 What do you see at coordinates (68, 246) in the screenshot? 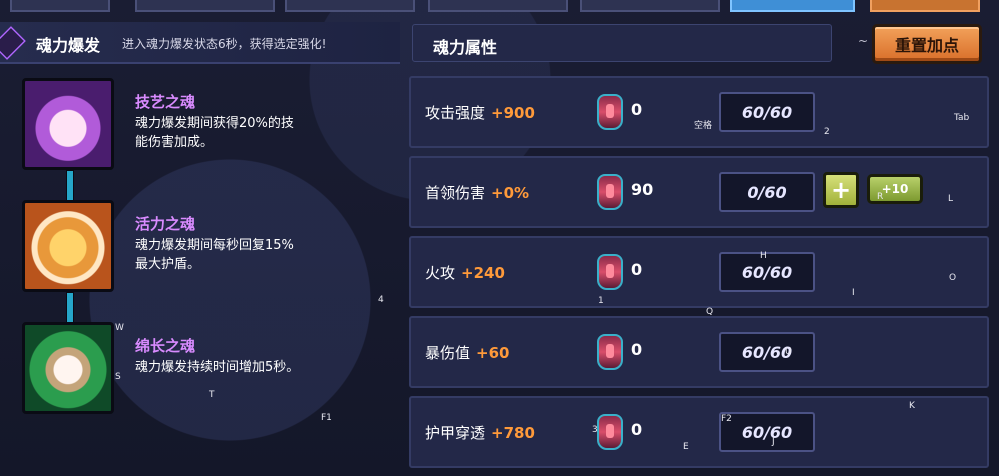
I see `shield-soul-icon` at bounding box center [68, 246].